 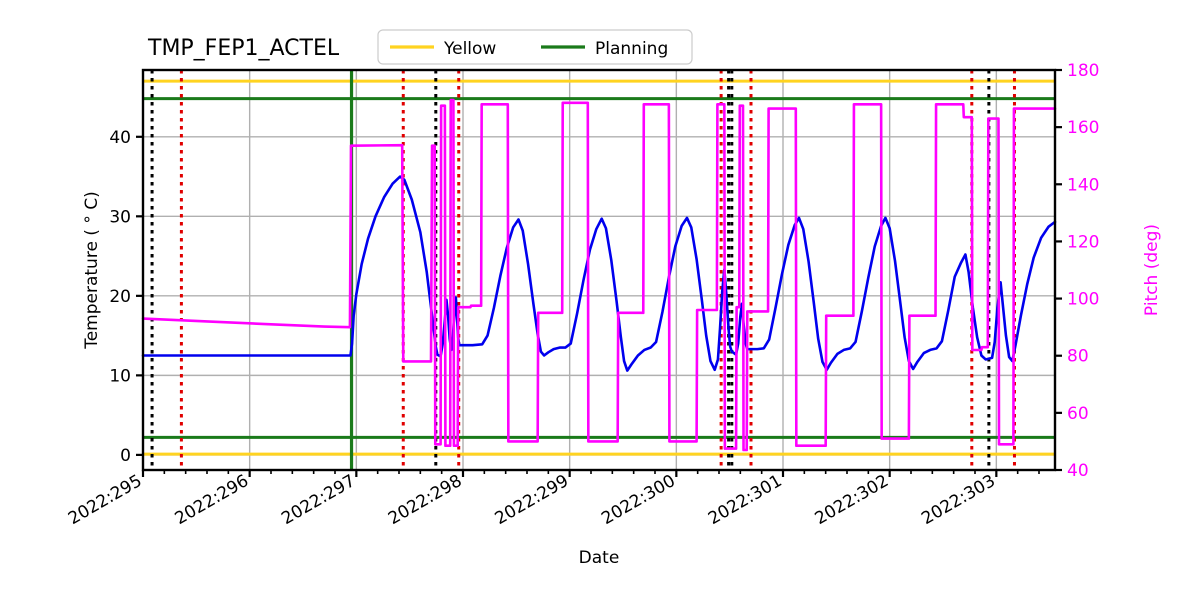 What do you see at coordinates (125, 456) in the screenshot?
I see `y-tick-label: 0` at bounding box center [125, 456].